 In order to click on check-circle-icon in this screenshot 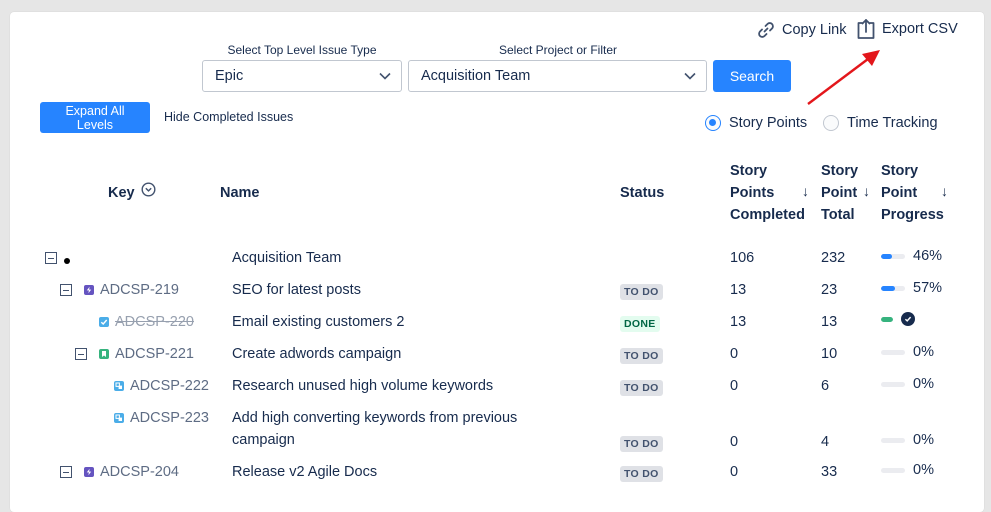, I will do `click(908, 319)`.